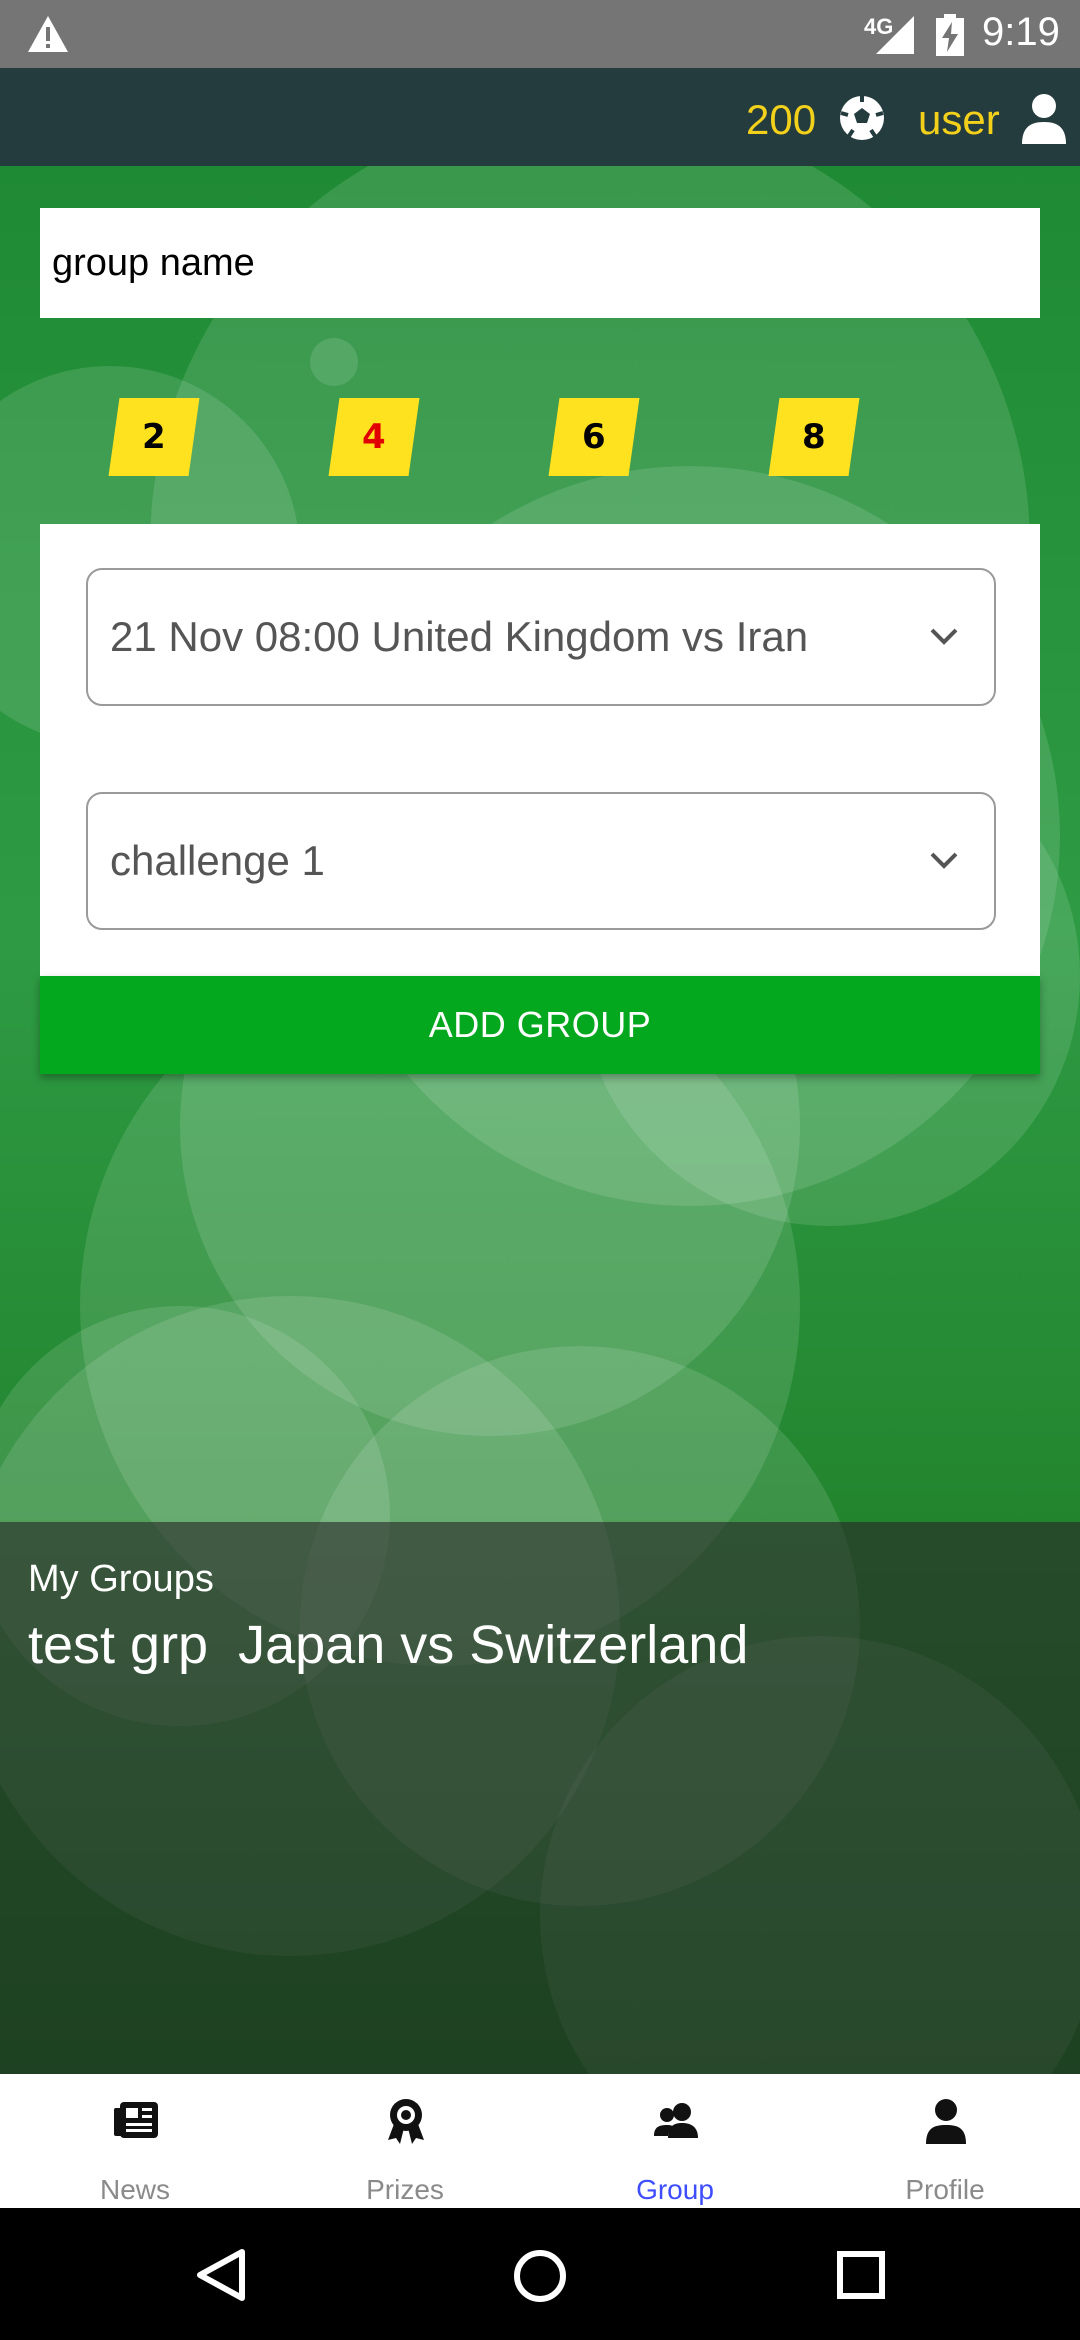  I want to click on soccer-ball-icon, so click(862, 118).